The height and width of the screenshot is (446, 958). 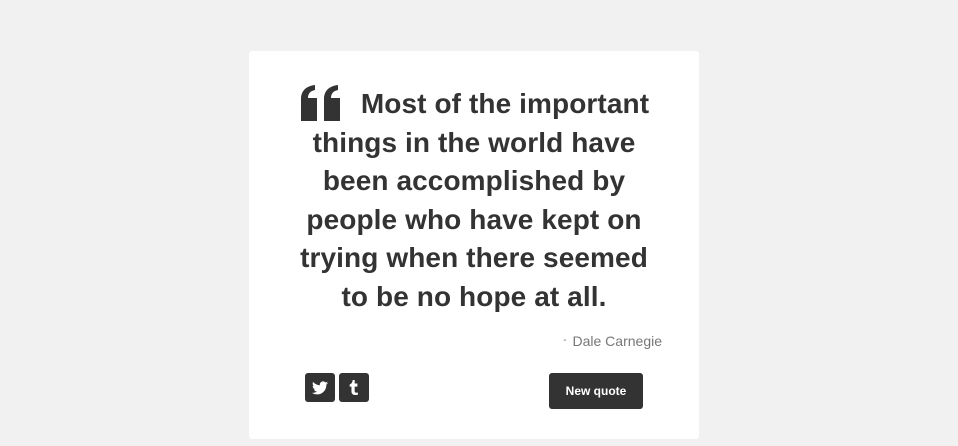 I want to click on quote-author: - Dale Carnegie, so click(x=612, y=341).